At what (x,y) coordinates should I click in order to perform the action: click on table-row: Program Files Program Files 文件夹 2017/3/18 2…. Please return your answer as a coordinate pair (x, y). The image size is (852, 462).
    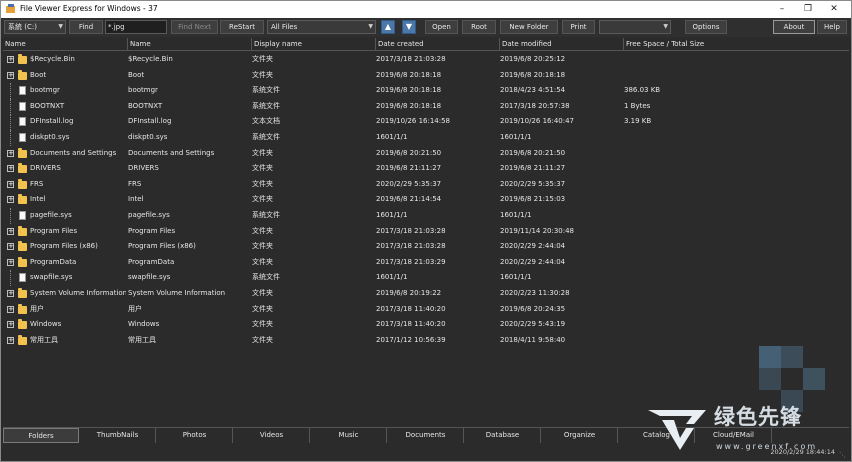
    Looking at the image, I should click on (426, 232).